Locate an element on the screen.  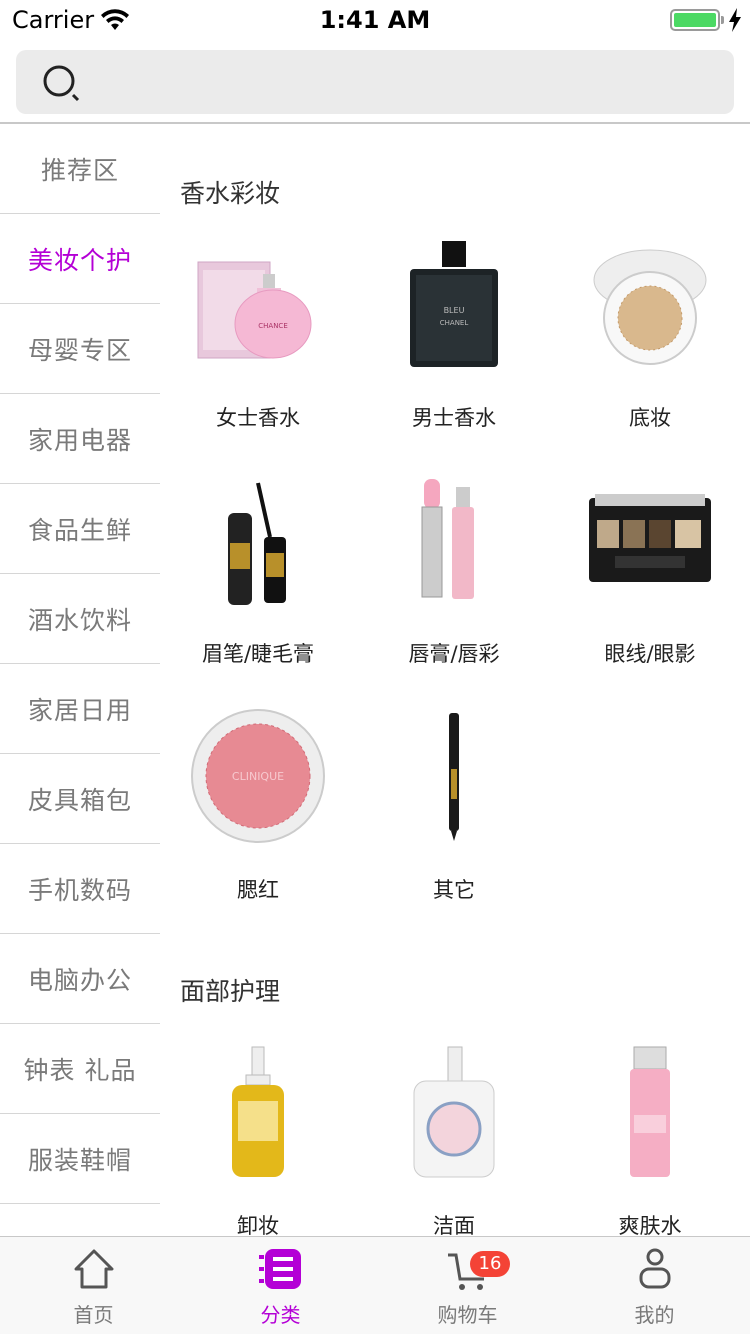
tab-label: 我的 is located at coordinates (654, 1315).